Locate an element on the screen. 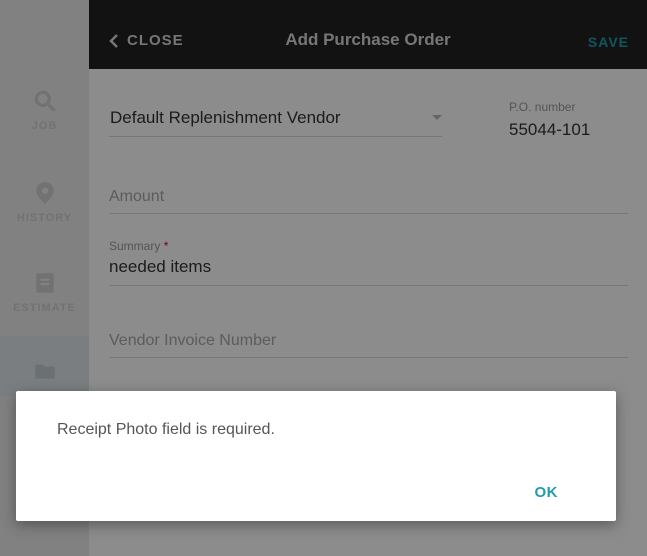 The height and width of the screenshot is (556, 647). ok-button: OK is located at coordinates (547, 492).